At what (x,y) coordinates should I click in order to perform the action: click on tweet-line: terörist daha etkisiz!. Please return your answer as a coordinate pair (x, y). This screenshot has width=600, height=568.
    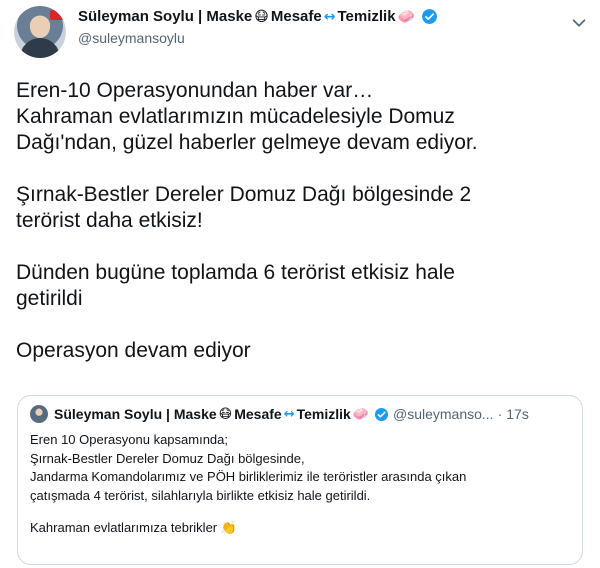
    Looking at the image, I should click on (109, 220).